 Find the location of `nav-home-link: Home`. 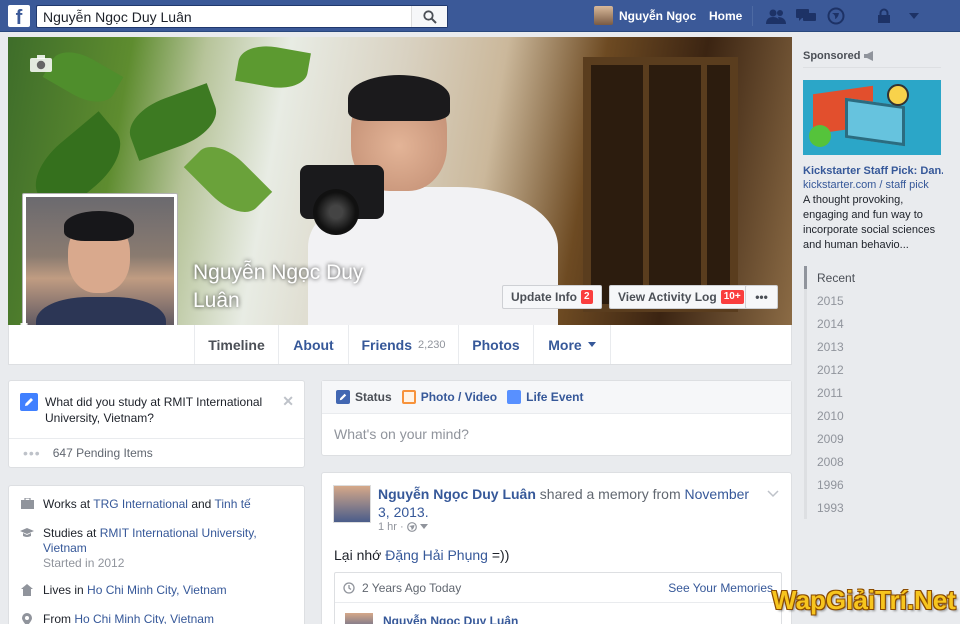

nav-home-link: Home is located at coordinates (725, 16).